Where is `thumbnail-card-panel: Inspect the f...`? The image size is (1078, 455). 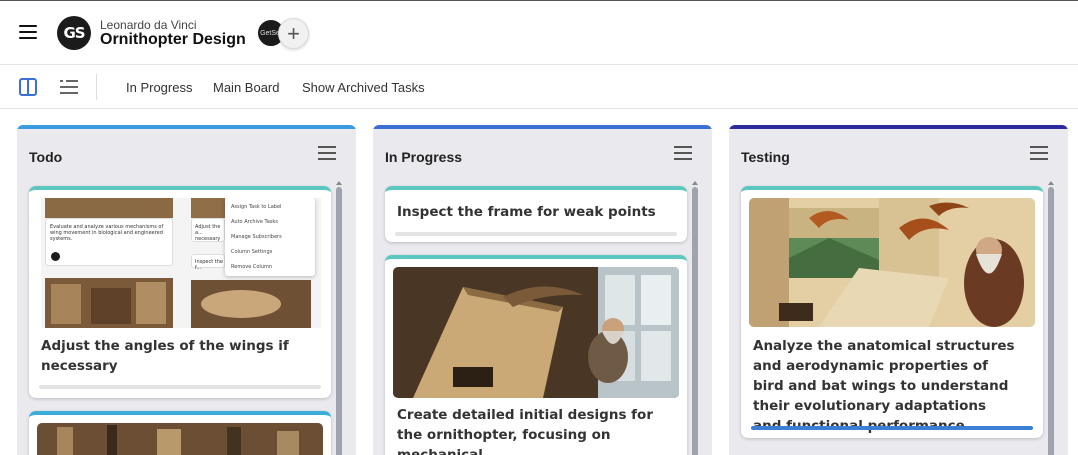 thumbnail-card-panel: Inspect the f... is located at coordinates (208, 262).